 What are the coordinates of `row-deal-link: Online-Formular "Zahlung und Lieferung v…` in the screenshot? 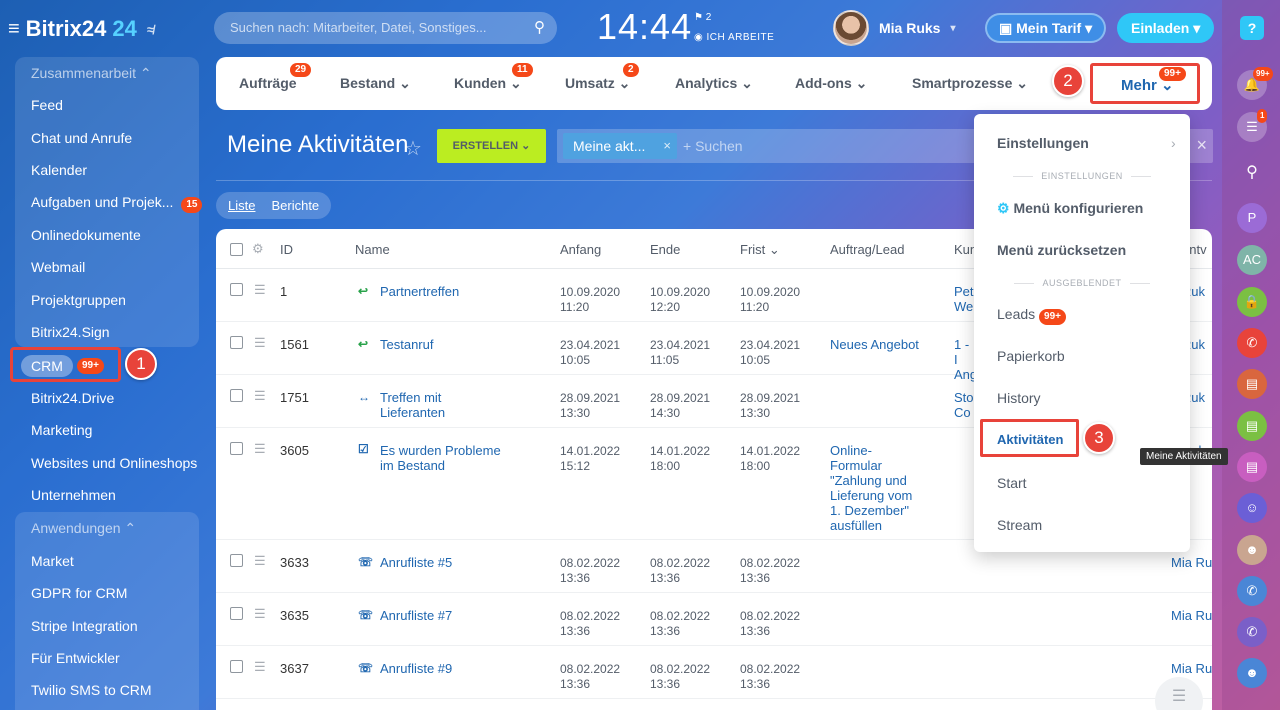 It's located at (876, 488).